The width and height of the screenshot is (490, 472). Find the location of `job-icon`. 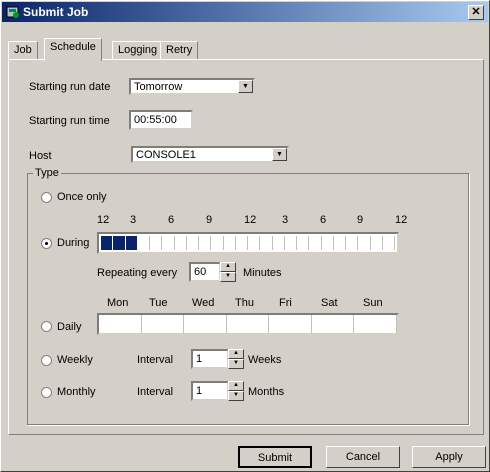

job-icon is located at coordinates (12, 12).